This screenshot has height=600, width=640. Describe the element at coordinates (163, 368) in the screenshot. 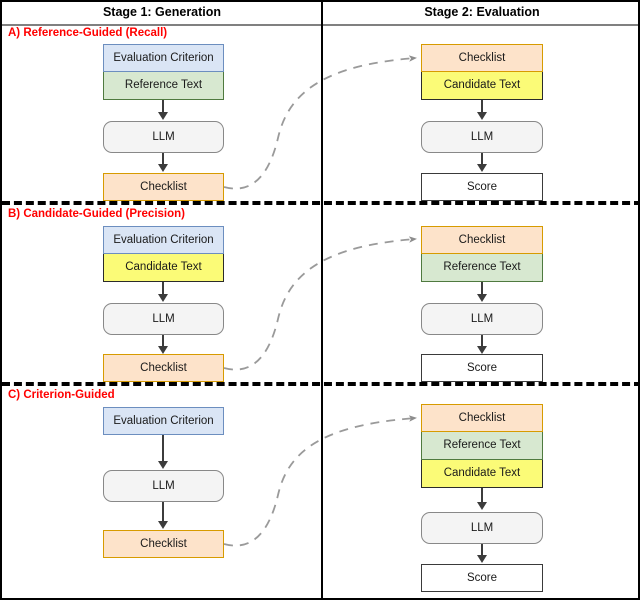

I see `b-gen-checklist-box: Checklist` at that location.